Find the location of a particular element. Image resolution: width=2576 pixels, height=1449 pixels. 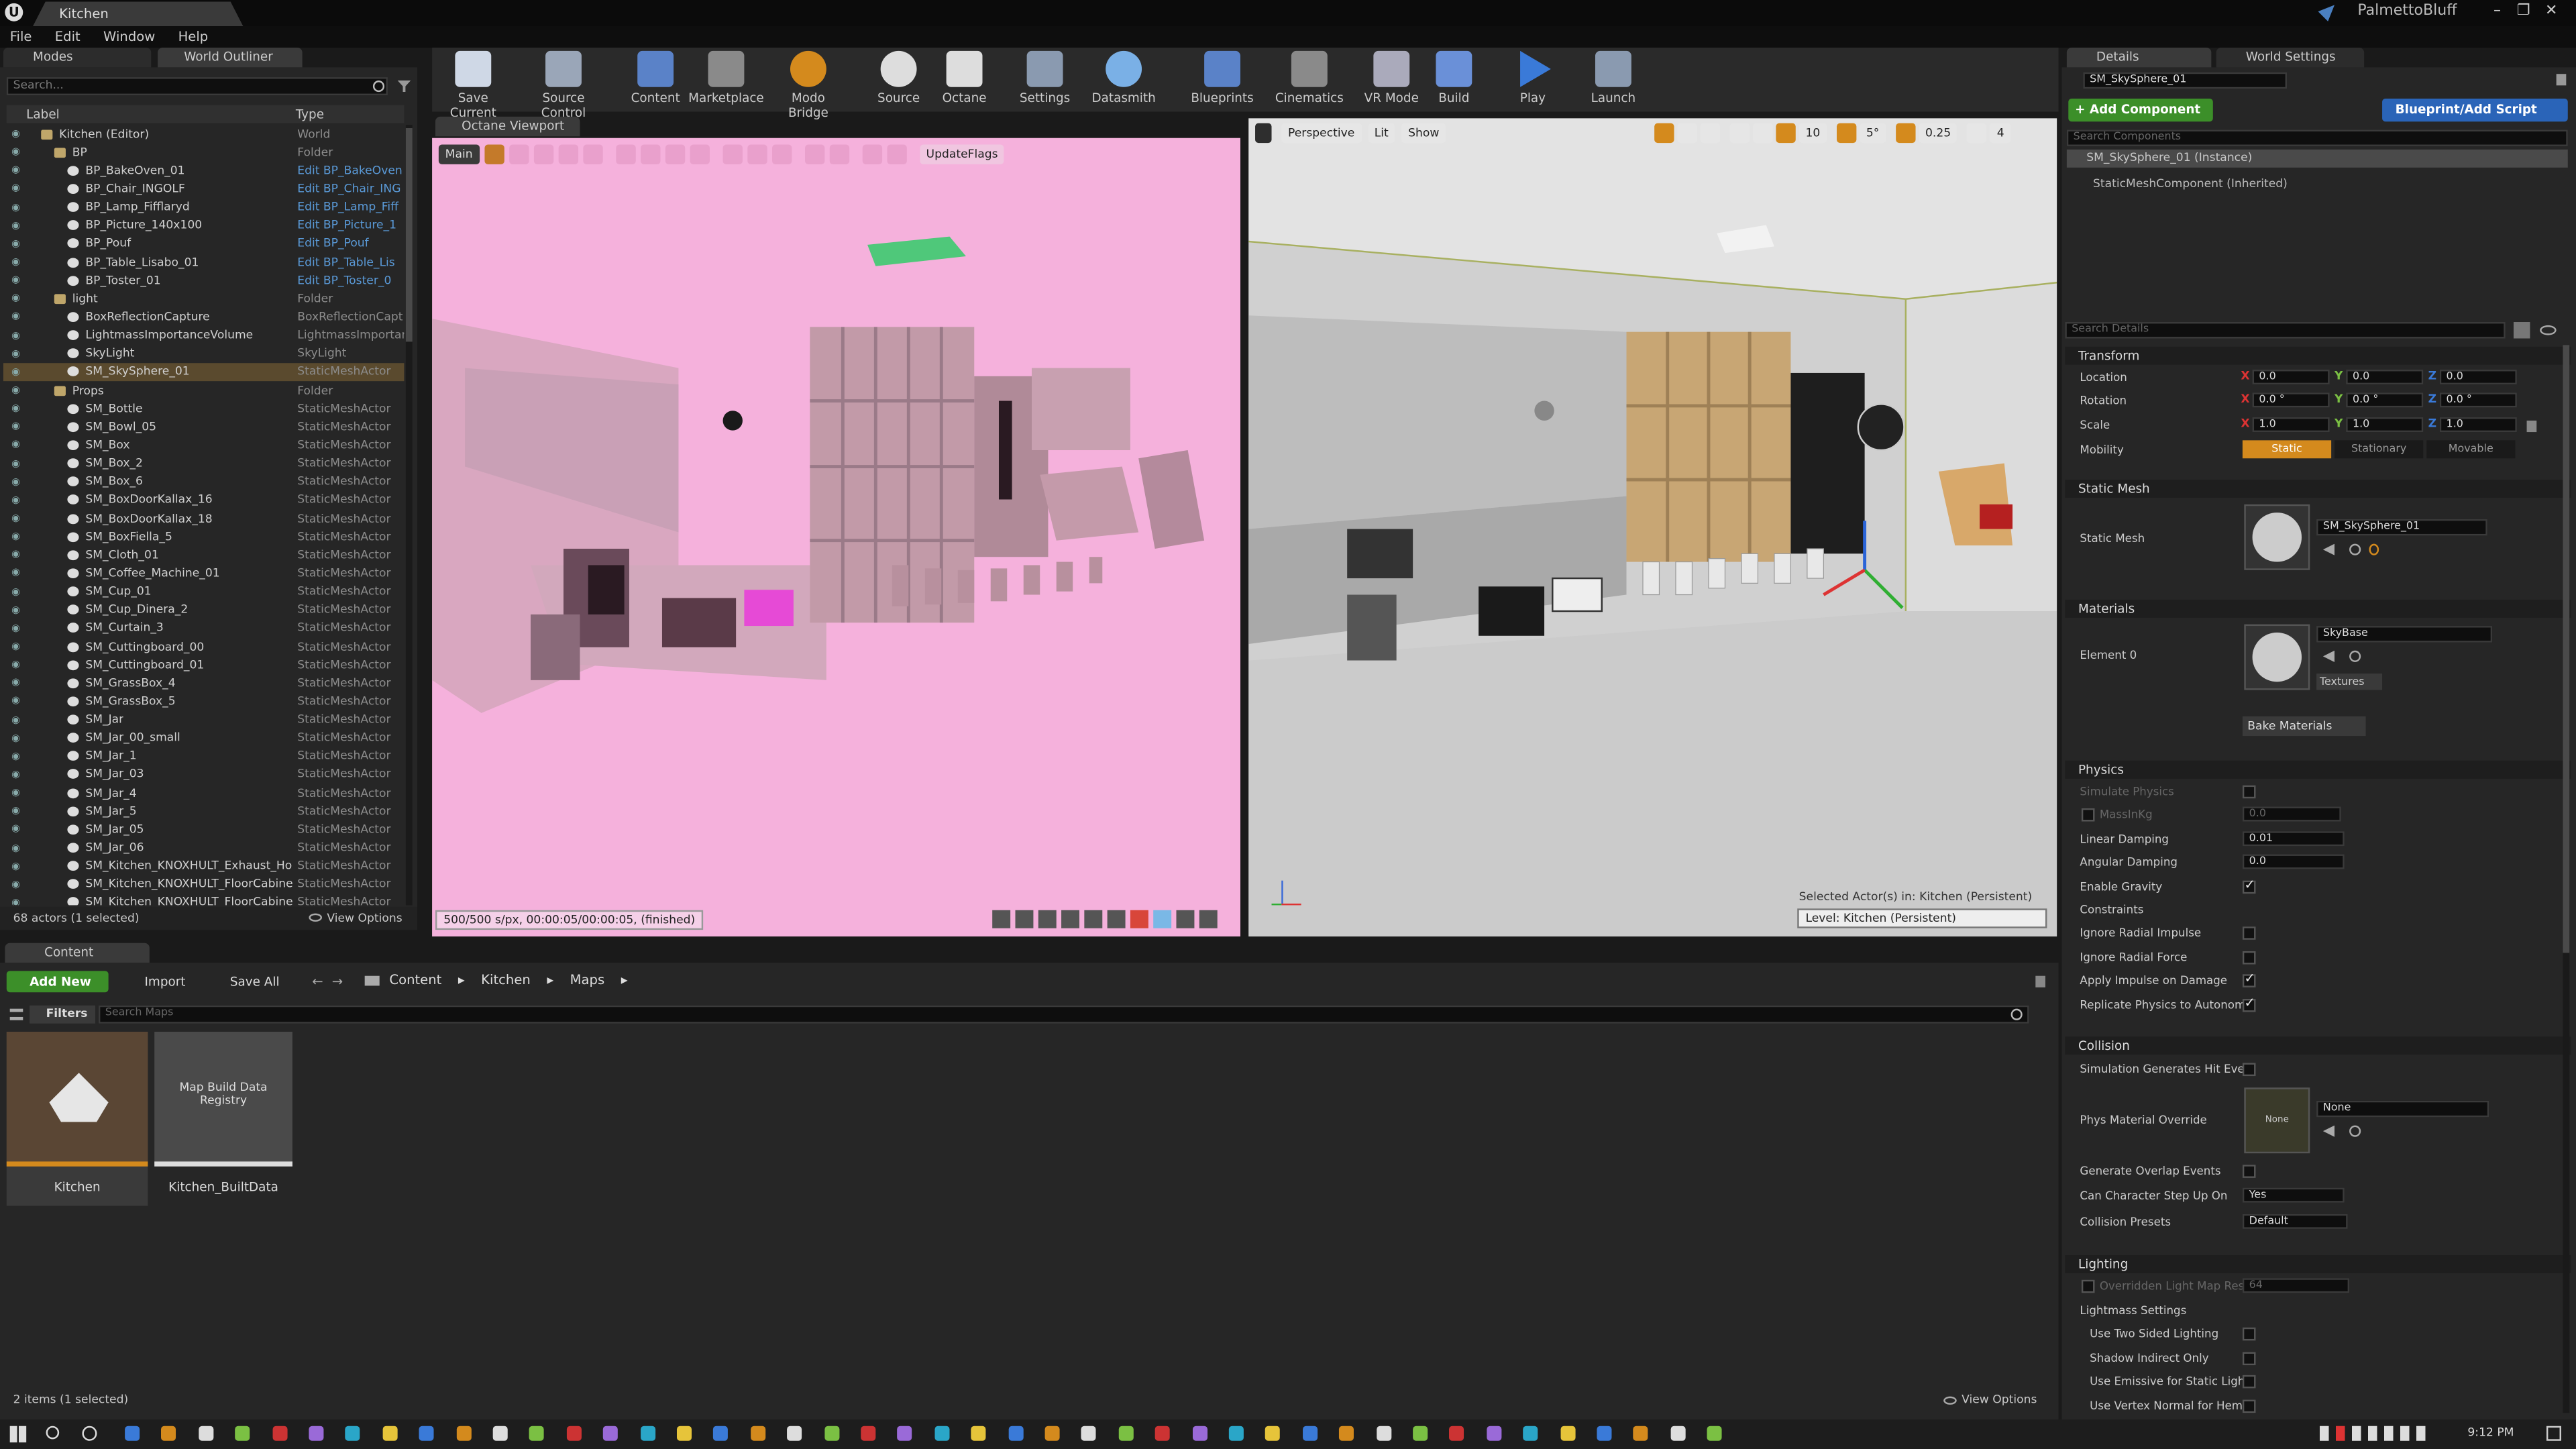

loc-z-field: 0.0 is located at coordinates (2478, 377).